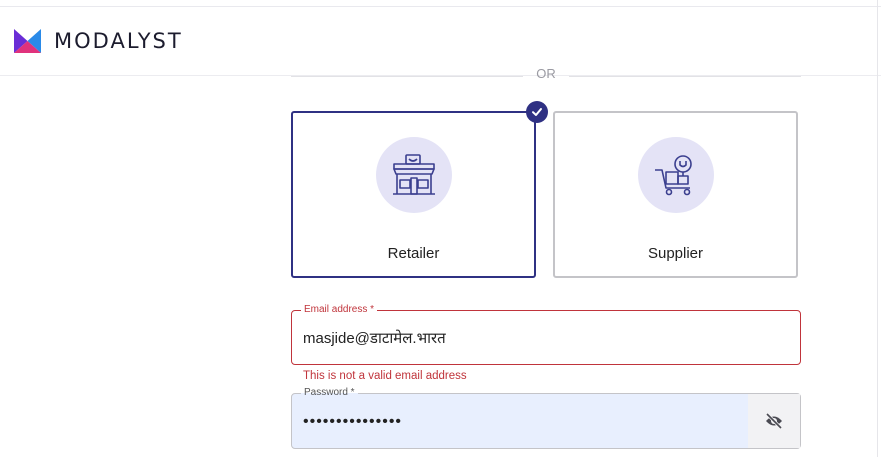  What do you see at coordinates (374, 338) in the screenshot?
I see `email-input: masjide@डाटामेल.भारत` at bounding box center [374, 338].